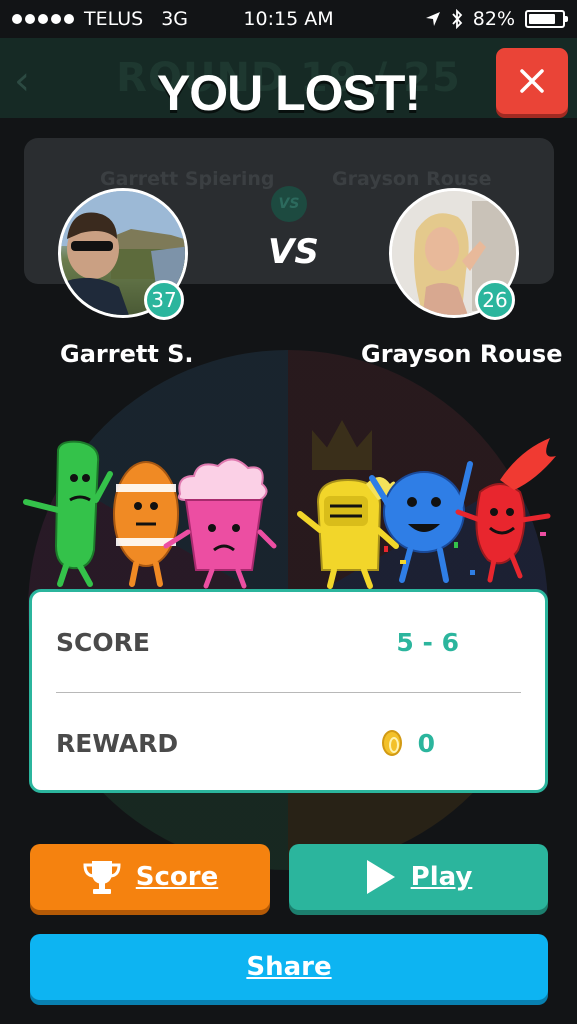 Image resolution: width=577 pixels, height=1024 pixels. I want to click on battery-percent: 82%, so click(493, 19).